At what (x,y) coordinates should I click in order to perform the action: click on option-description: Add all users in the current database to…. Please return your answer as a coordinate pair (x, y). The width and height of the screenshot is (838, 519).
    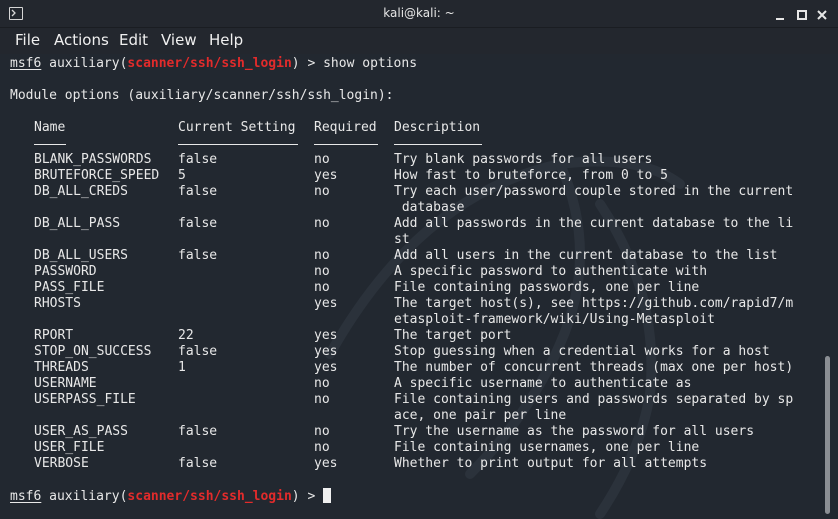
    Looking at the image, I should click on (586, 255).